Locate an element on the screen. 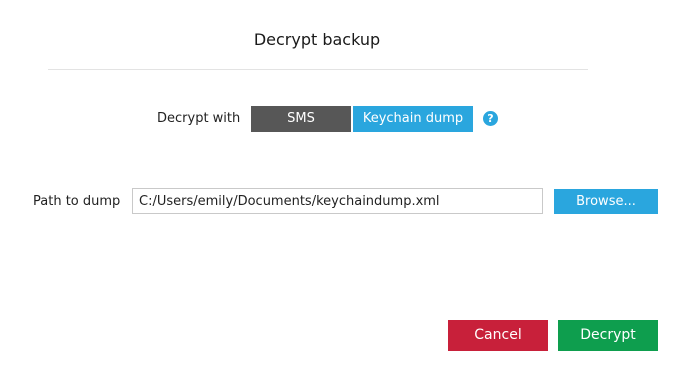 This screenshot has width=683, height=380. dialog-title: Decrypt backup is located at coordinates (317, 39).